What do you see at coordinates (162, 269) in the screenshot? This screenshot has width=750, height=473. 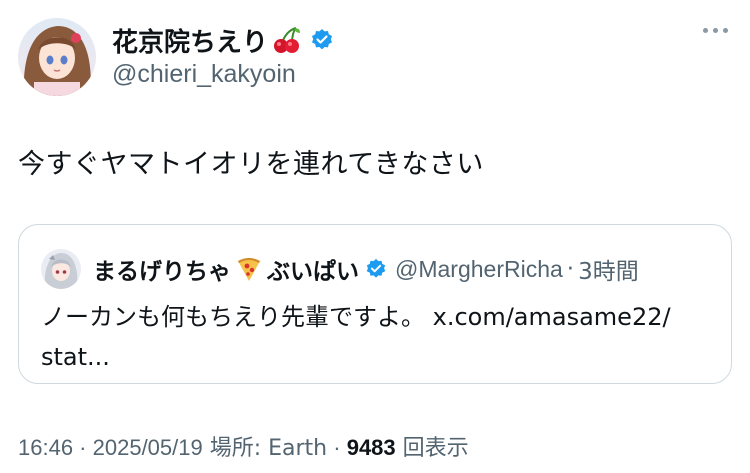 I see `quote-display-name-part1: まるげりちゃ` at bounding box center [162, 269].